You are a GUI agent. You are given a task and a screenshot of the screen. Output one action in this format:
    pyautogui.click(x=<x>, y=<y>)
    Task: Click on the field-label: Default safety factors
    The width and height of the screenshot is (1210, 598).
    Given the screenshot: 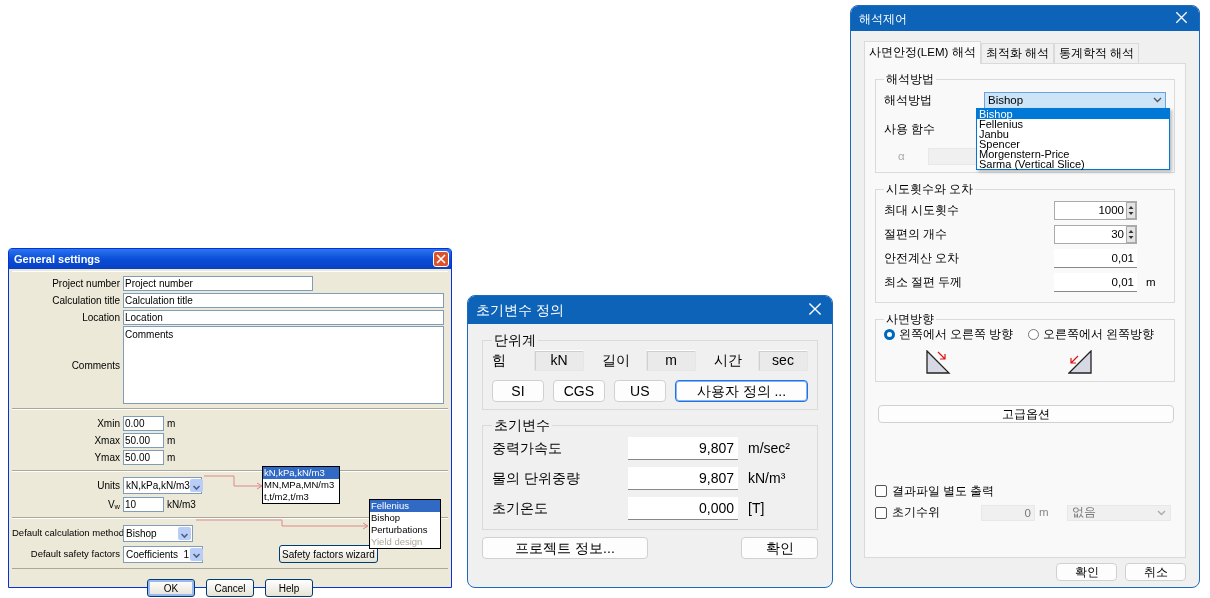 What is the action you would take?
    pyautogui.click(x=74, y=553)
    